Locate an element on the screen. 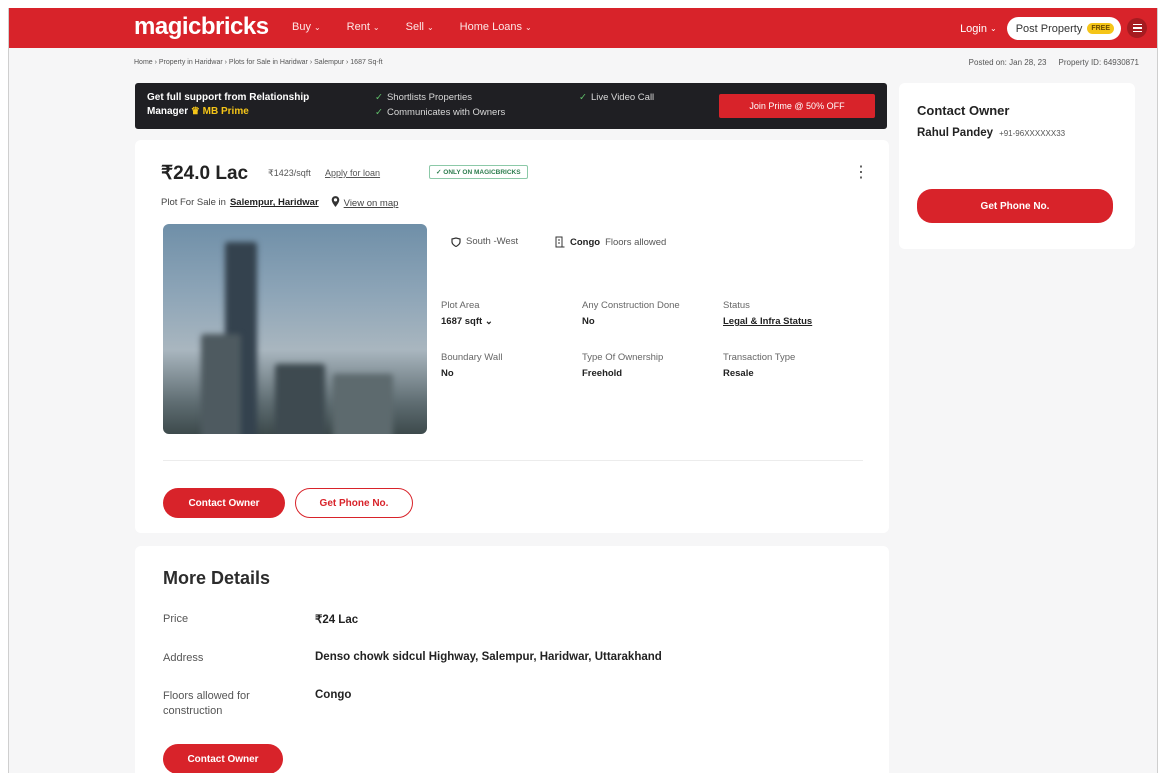  nav-buy-label: Buy is located at coordinates (301, 27).